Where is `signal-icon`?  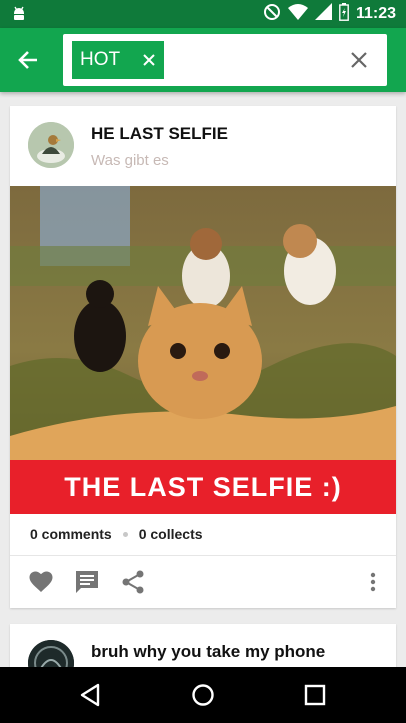 signal-icon is located at coordinates (323, 14).